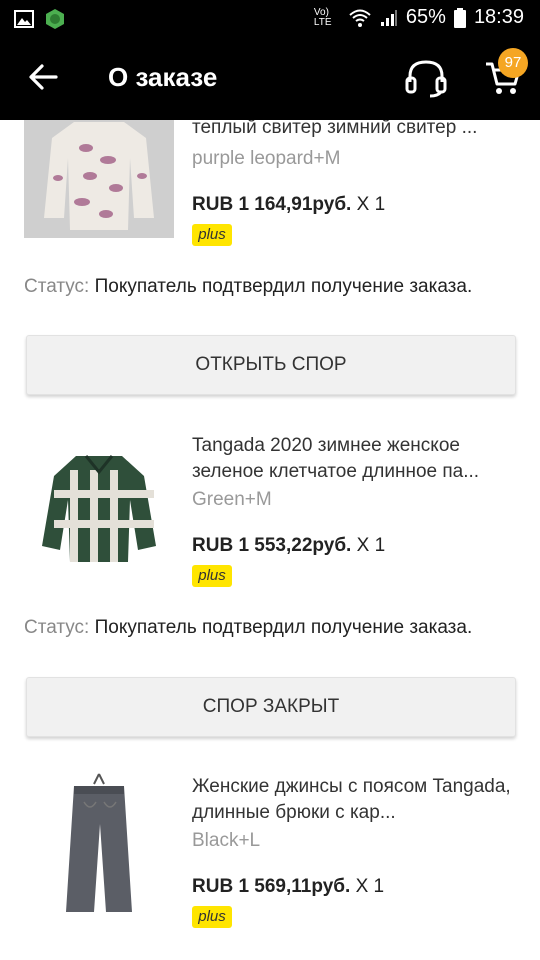 Image resolution: width=540 pixels, height=960 pixels. What do you see at coordinates (55, 19) in the screenshot?
I see `shield-app-icon` at bounding box center [55, 19].